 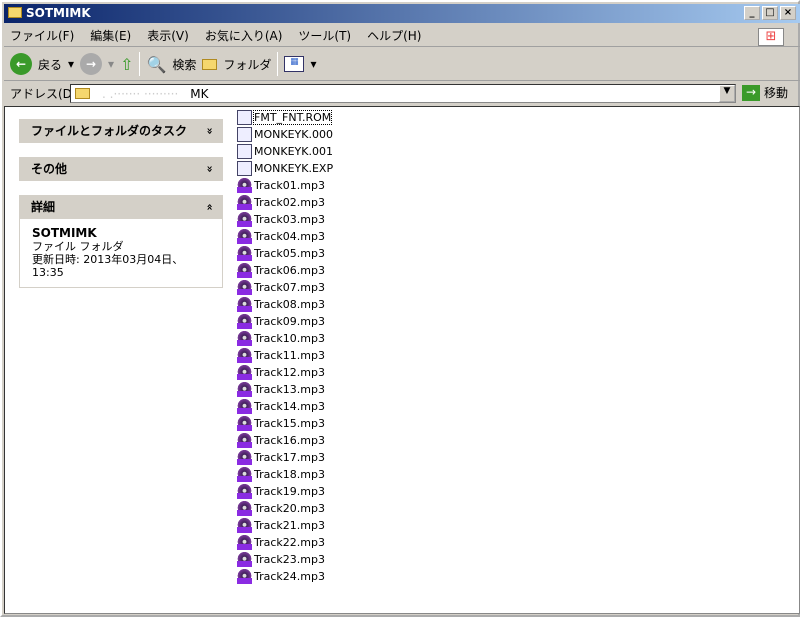 I want to click on file-name: Track11.mp3, so click(x=289, y=355).